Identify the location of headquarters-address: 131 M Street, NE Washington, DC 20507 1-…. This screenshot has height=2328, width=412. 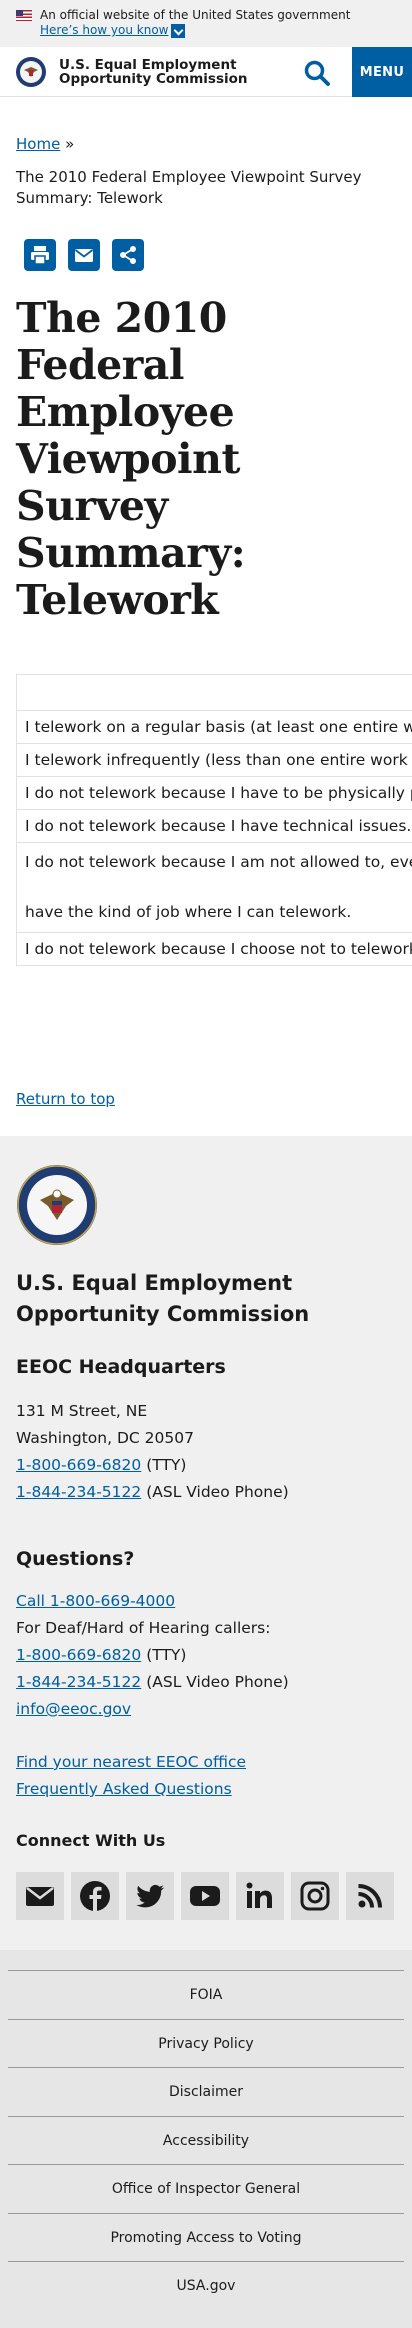
(206, 1452).